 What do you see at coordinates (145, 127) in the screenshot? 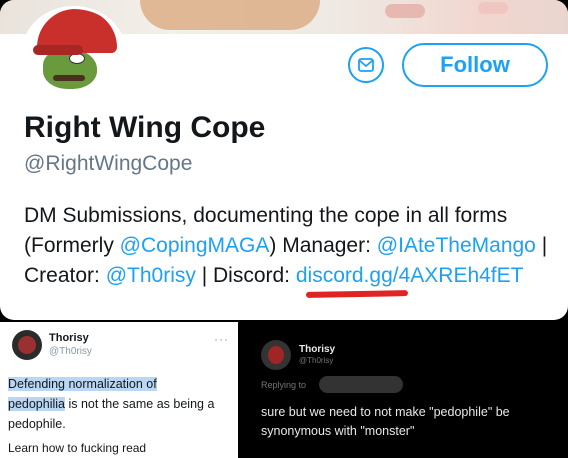
I see `profile-name: Right Wing Cope` at bounding box center [145, 127].